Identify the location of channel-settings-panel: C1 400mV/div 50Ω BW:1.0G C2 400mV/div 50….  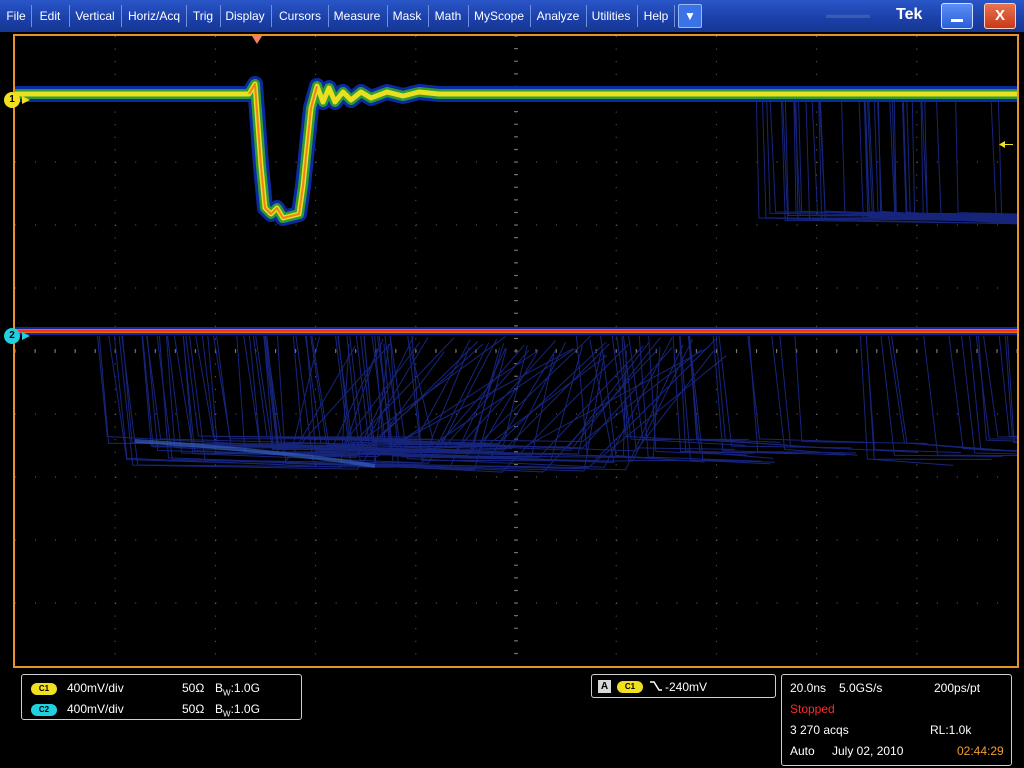
(161, 697).